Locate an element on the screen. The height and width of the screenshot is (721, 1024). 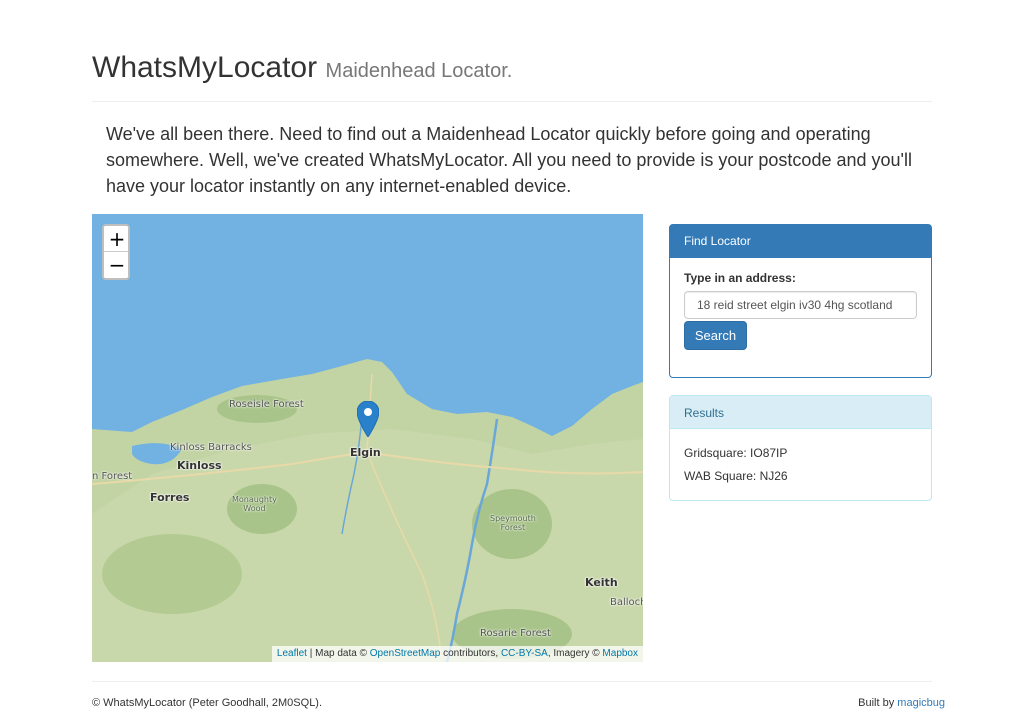
label-speymouth: Speymouth Forest is located at coordinates (513, 523).